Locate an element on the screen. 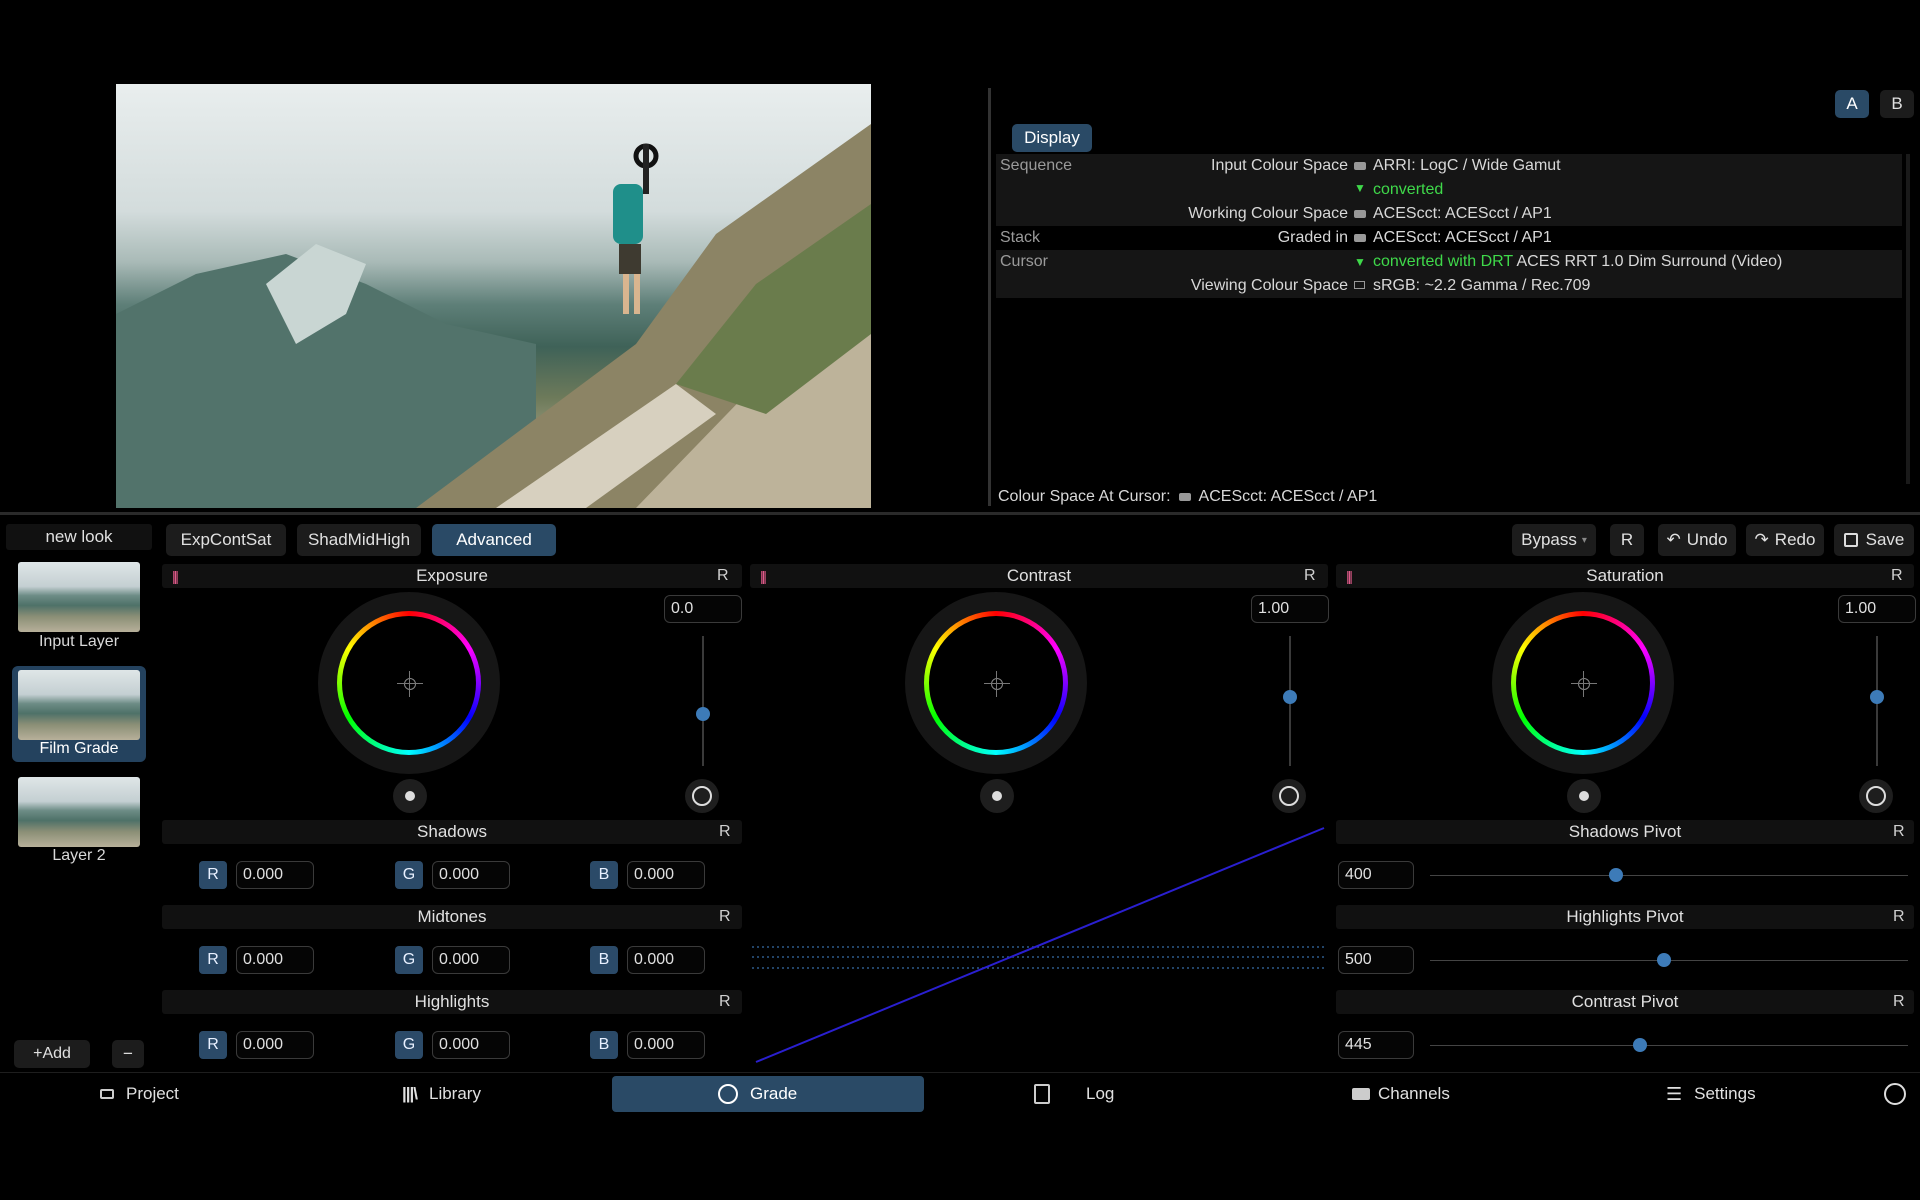 This screenshot has height=1200, width=1920. undo-button: ↶ Undo is located at coordinates (1697, 540).